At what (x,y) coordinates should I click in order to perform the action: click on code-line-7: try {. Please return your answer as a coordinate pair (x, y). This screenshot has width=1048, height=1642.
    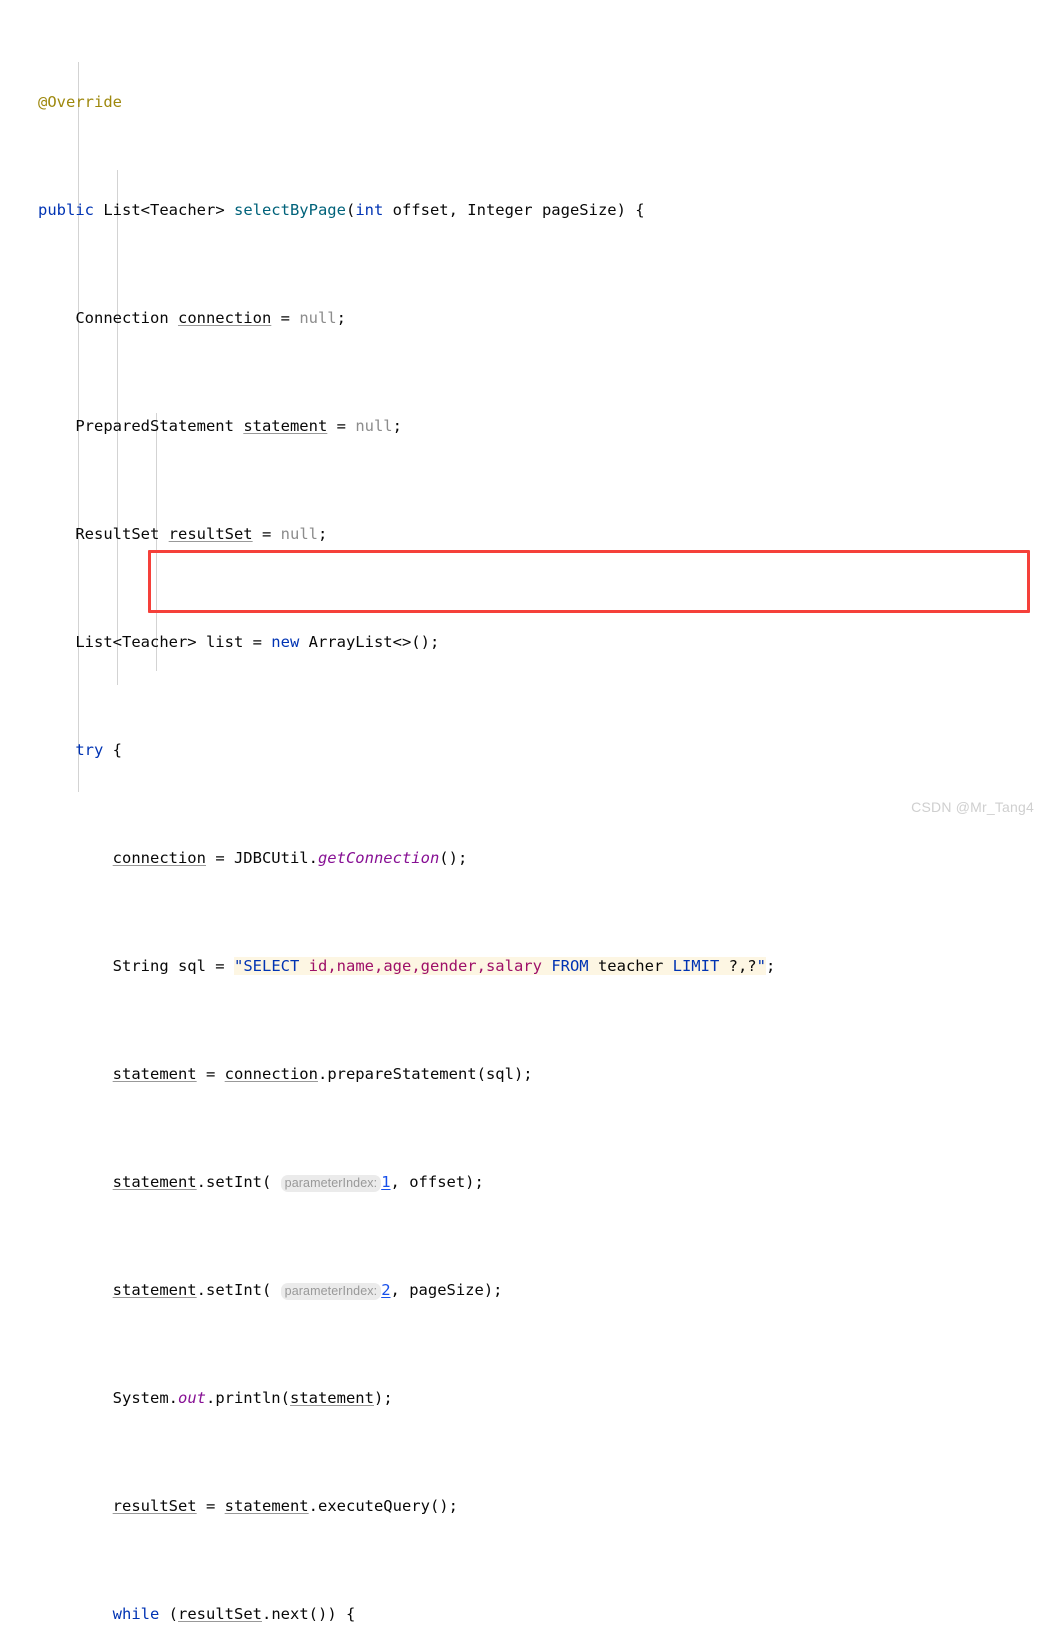
    Looking at the image, I should click on (524, 750).